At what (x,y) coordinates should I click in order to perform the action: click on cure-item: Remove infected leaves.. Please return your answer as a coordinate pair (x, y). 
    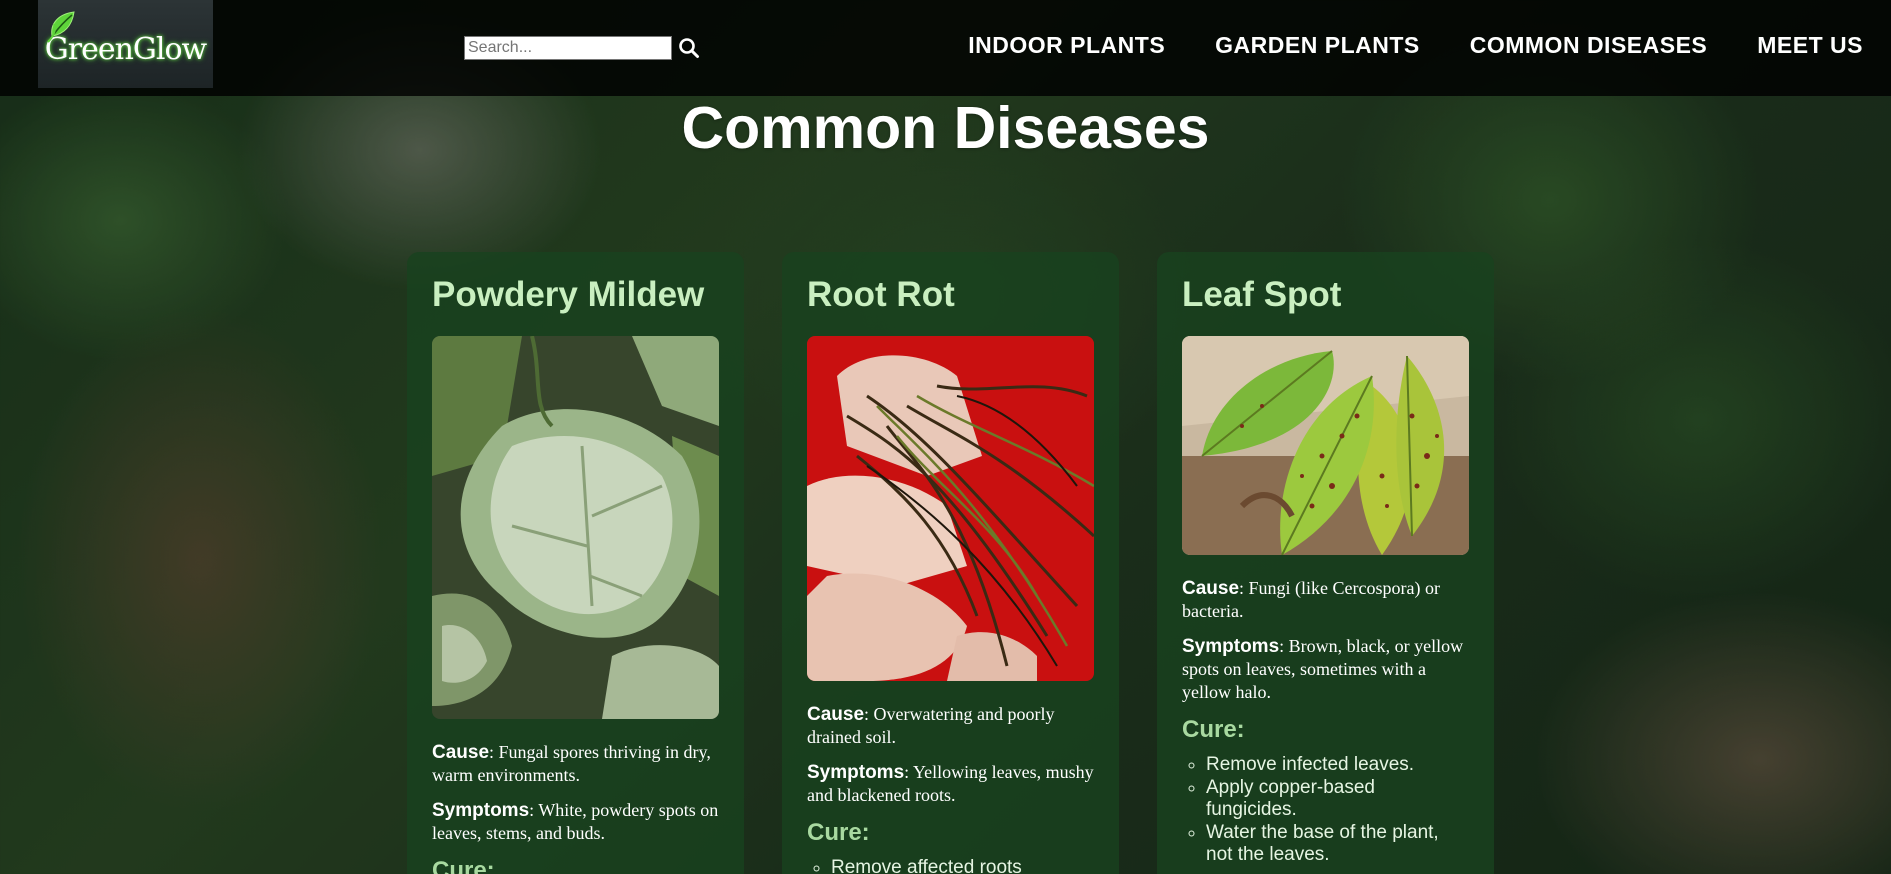
    Looking at the image, I should click on (1337, 765).